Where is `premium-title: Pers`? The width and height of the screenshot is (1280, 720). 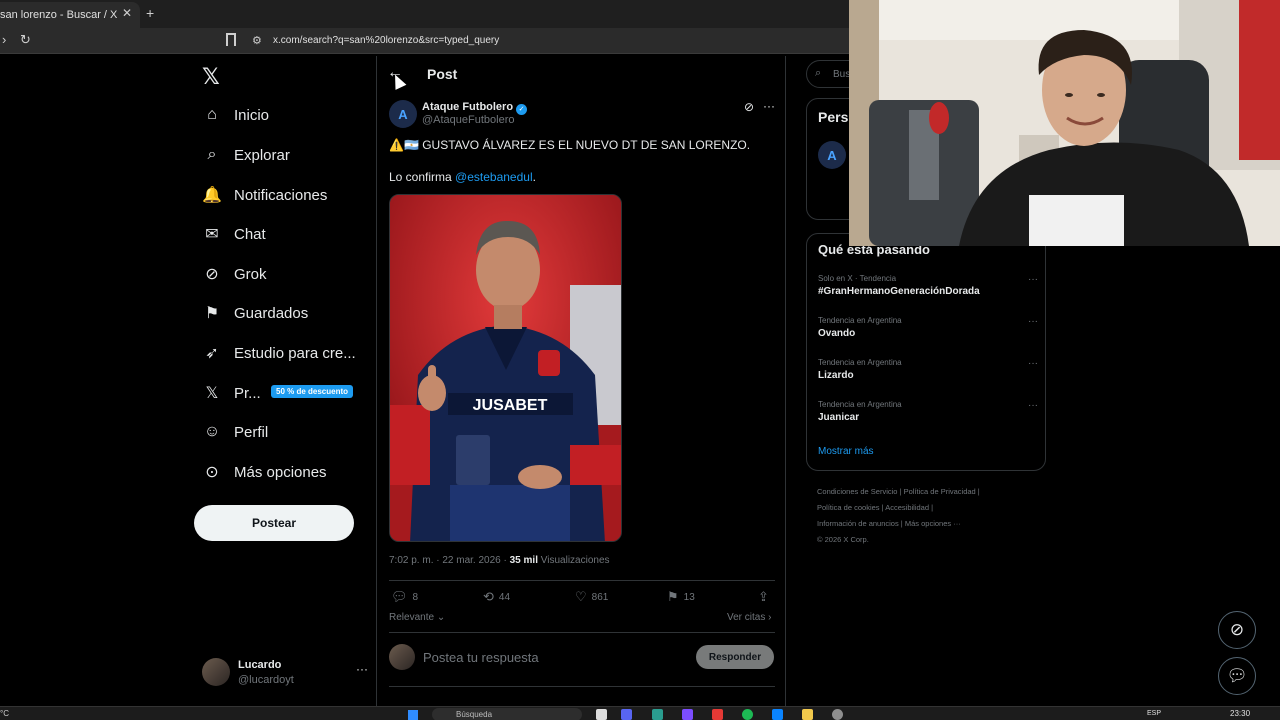
premium-title: Pers is located at coordinates (833, 117).